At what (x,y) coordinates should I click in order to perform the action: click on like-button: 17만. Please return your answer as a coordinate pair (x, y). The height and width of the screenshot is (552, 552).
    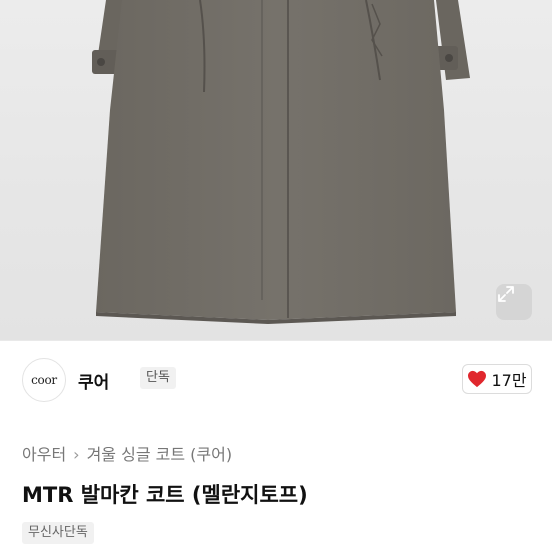
    Looking at the image, I should click on (497, 379).